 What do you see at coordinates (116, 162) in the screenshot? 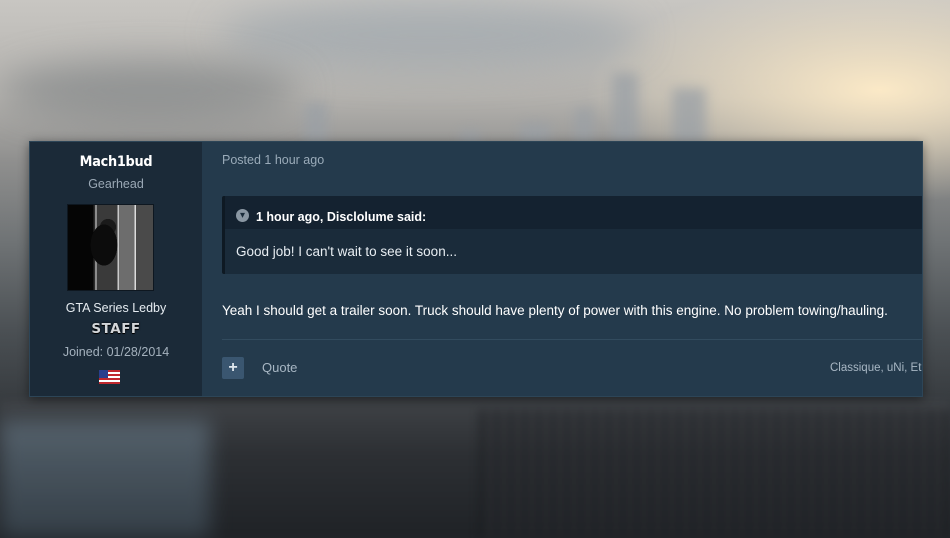
I see `author-name: Mach1bud` at bounding box center [116, 162].